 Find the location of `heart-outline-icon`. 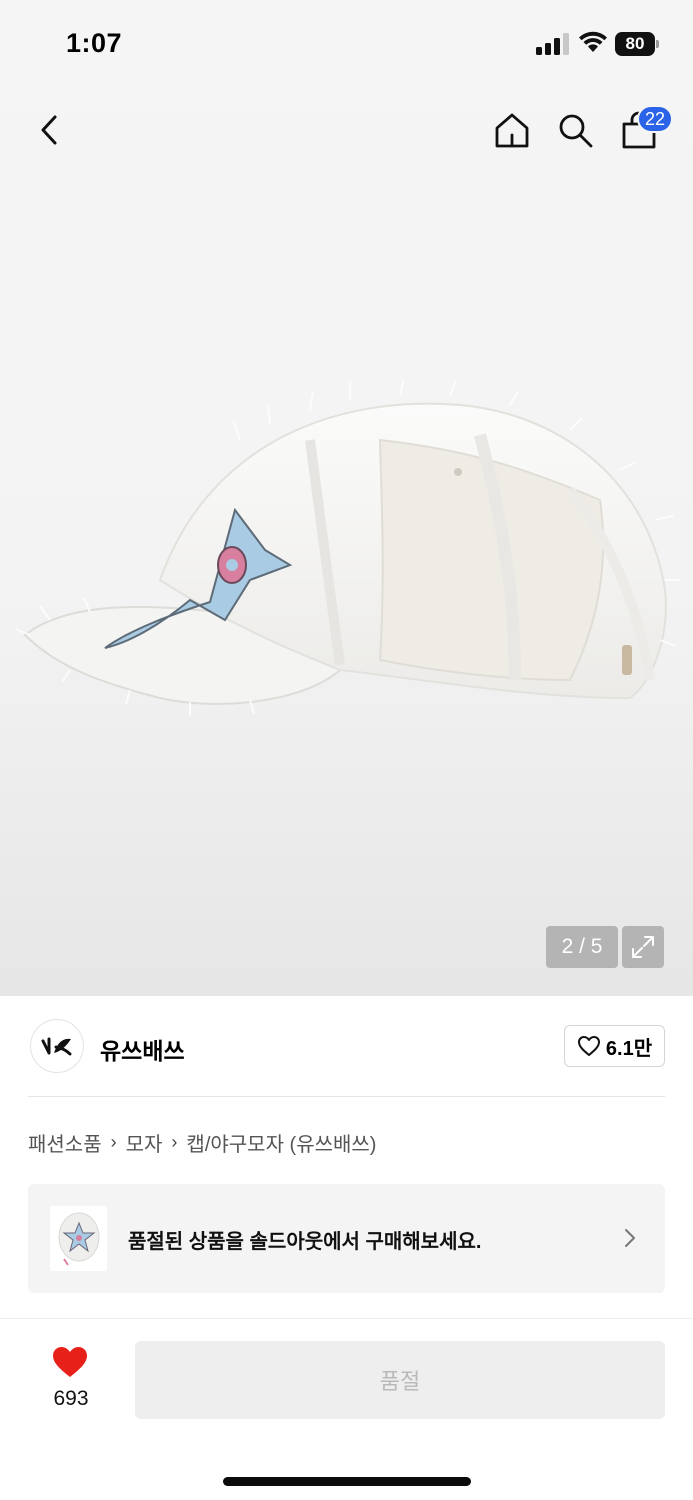

heart-outline-icon is located at coordinates (588, 1046).